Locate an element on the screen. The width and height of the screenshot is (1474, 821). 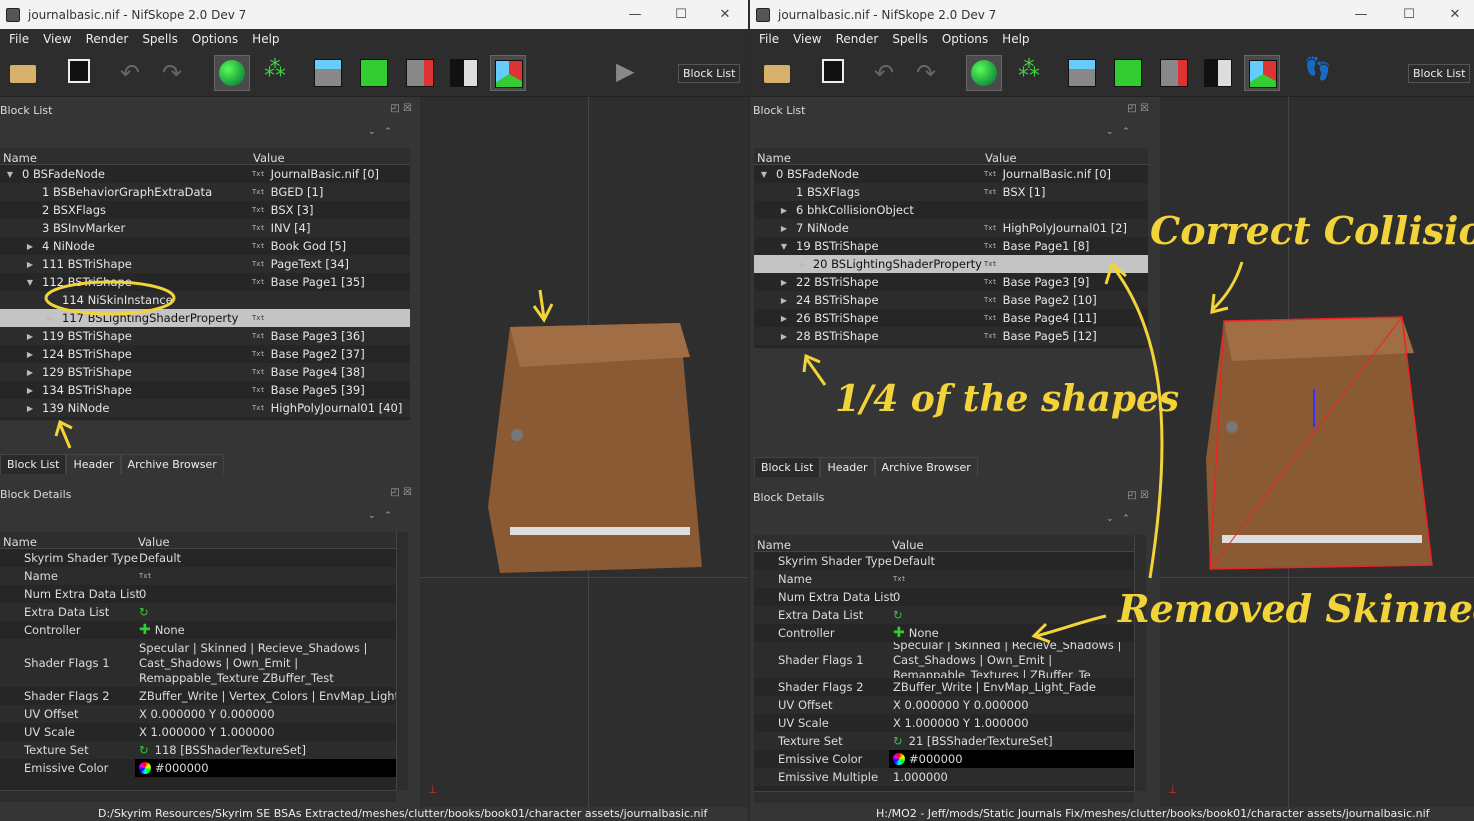
highlight-circle is located at coordinates (110, 298).